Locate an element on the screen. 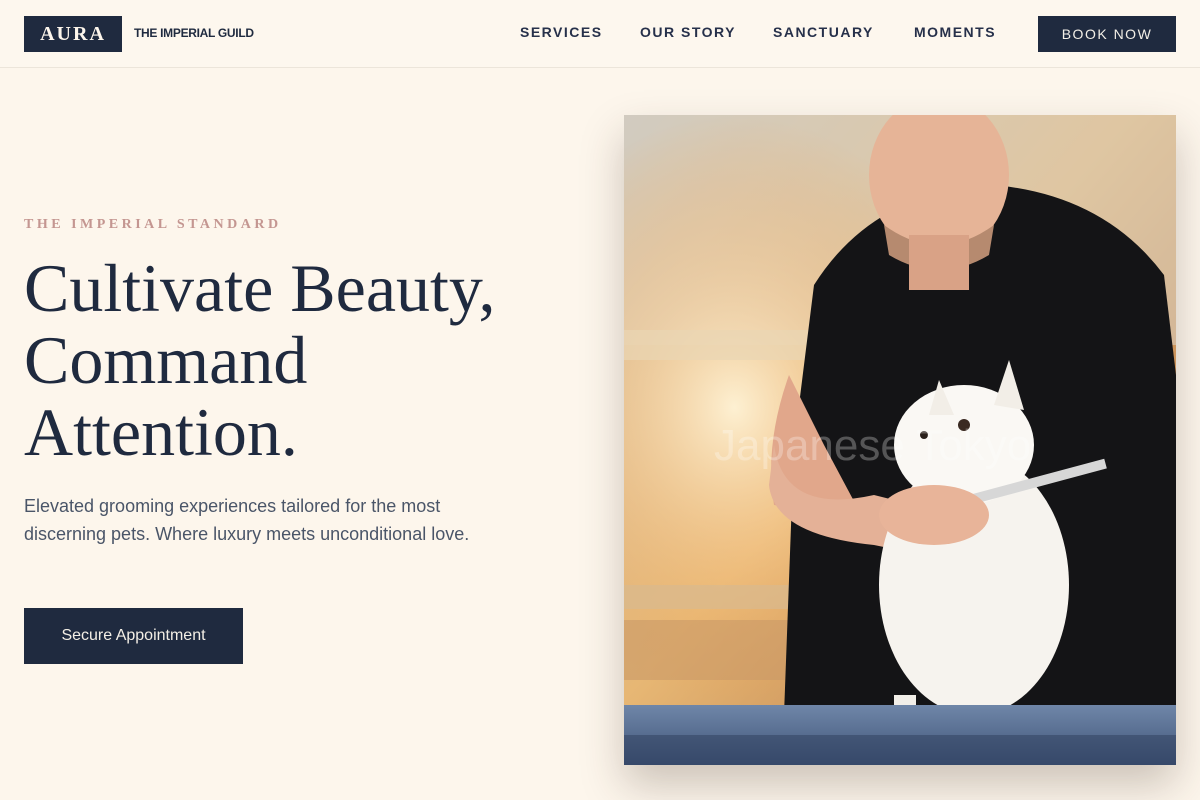 The height and width of the screenshot is (800, 1200). logo: AURA is located at coordinates (73, 34).